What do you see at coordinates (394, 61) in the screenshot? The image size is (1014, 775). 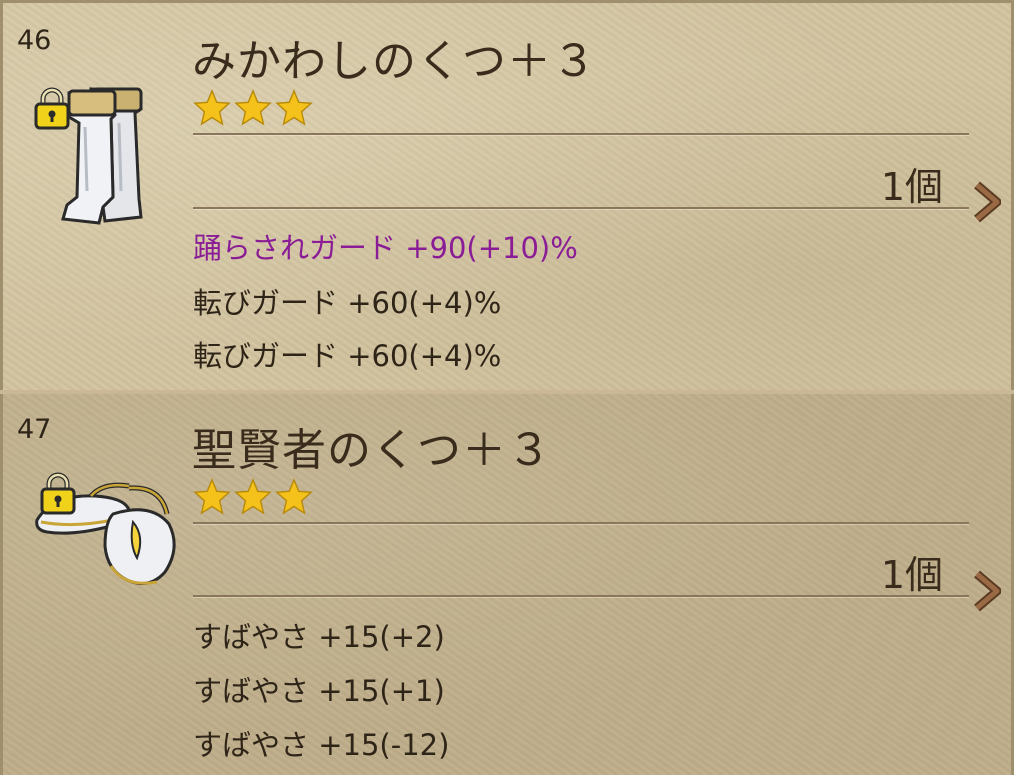 I see `item-name: みかわしのくつ＋３` at bounding box center [394, 61].